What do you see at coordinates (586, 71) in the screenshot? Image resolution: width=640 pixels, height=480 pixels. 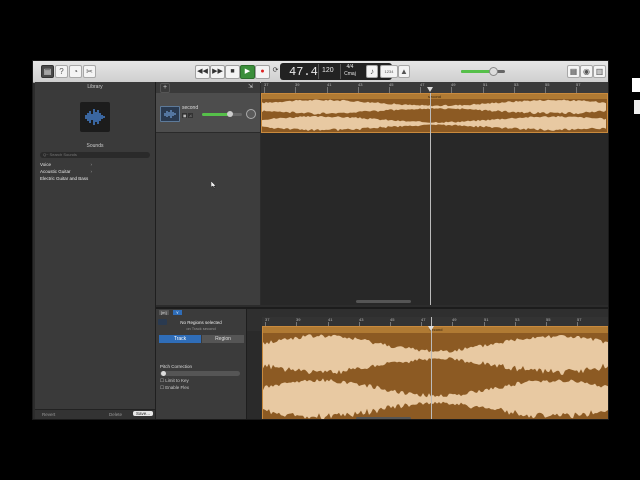 I see `loop-browser-icon: ◉` at bounding box center [586, 71].